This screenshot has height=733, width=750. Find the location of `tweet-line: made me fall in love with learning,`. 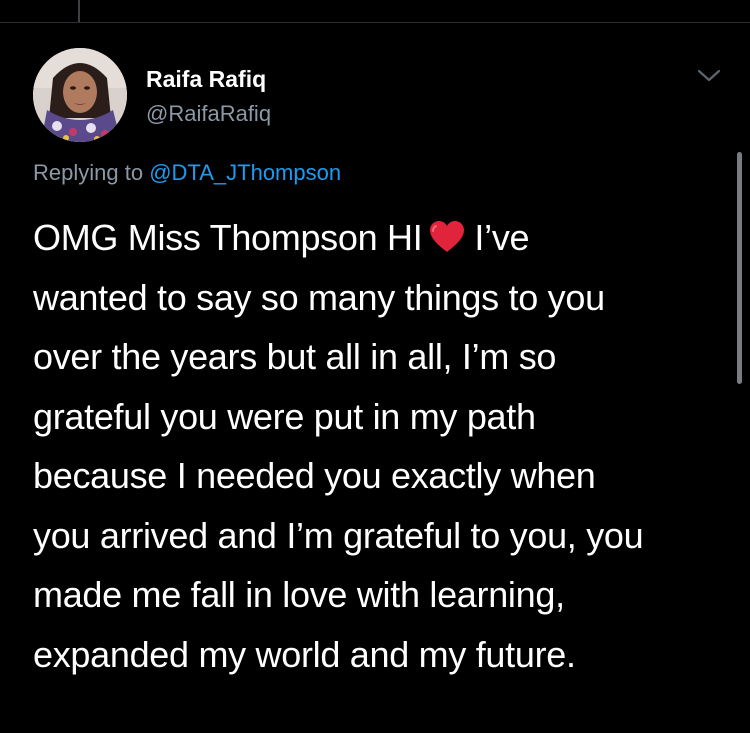

tweet-line: made me fall in love with learning, is located at coordinates (299, 594).